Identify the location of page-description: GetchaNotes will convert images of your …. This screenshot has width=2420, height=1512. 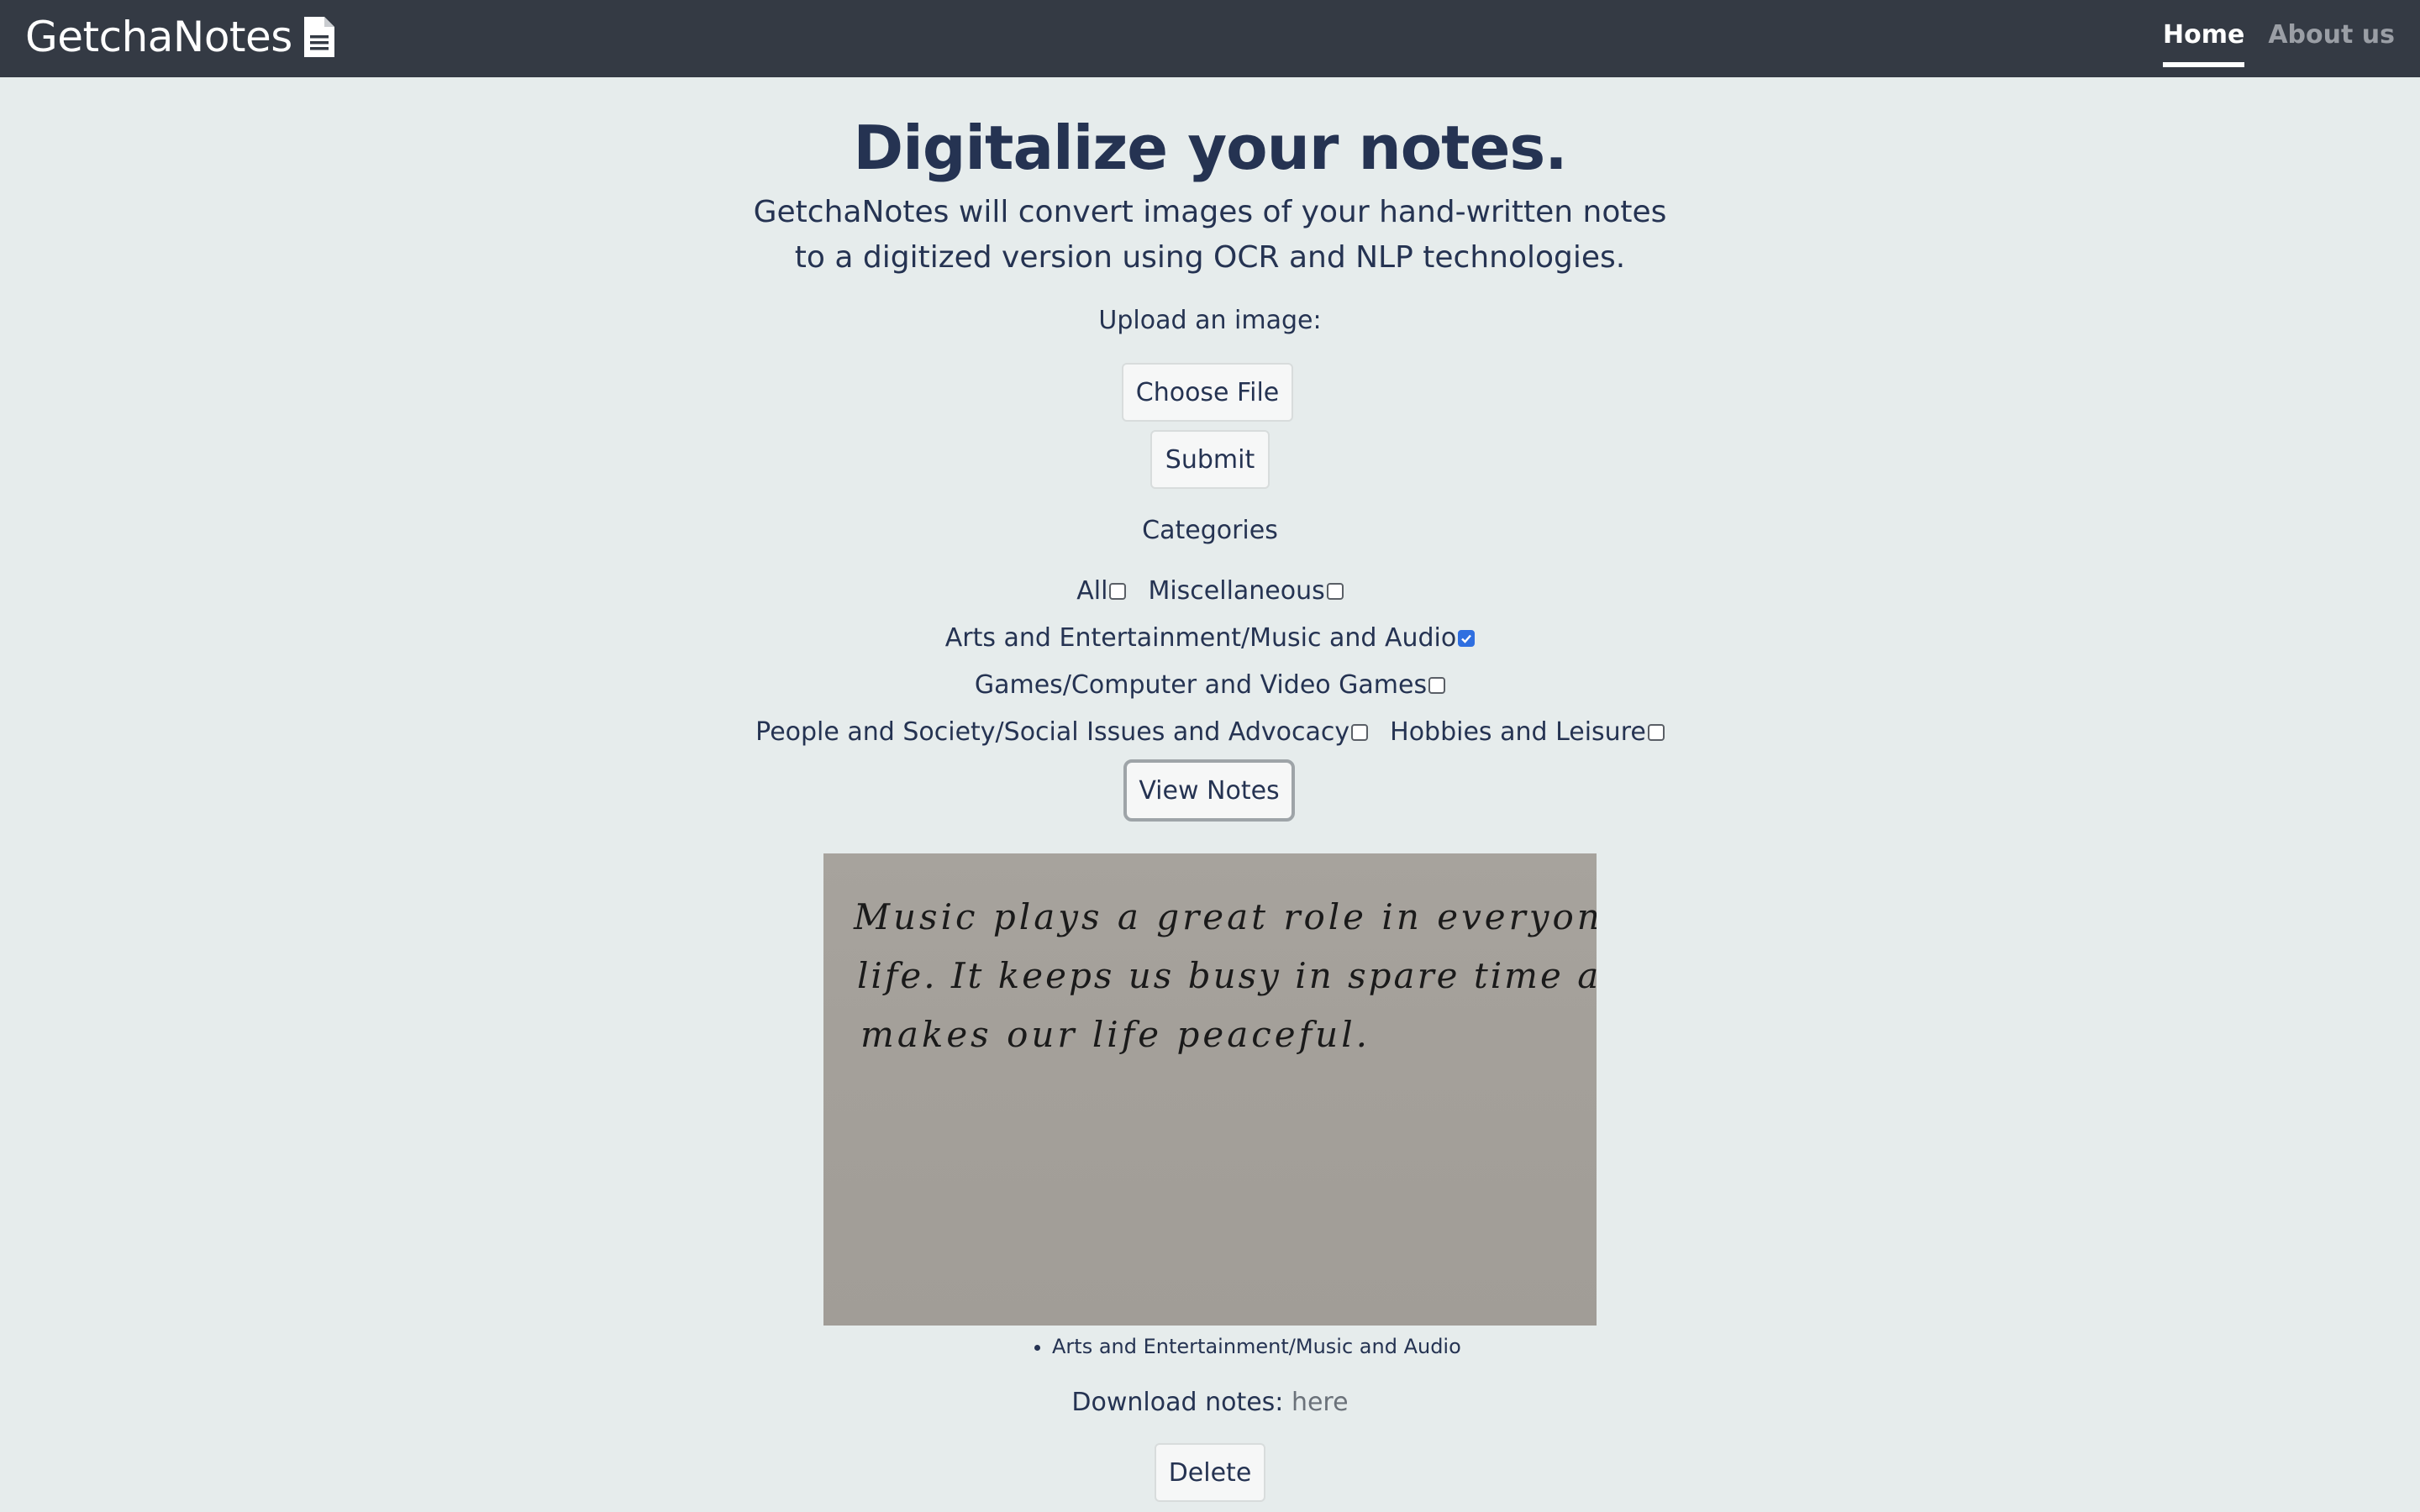
(1210, 235).